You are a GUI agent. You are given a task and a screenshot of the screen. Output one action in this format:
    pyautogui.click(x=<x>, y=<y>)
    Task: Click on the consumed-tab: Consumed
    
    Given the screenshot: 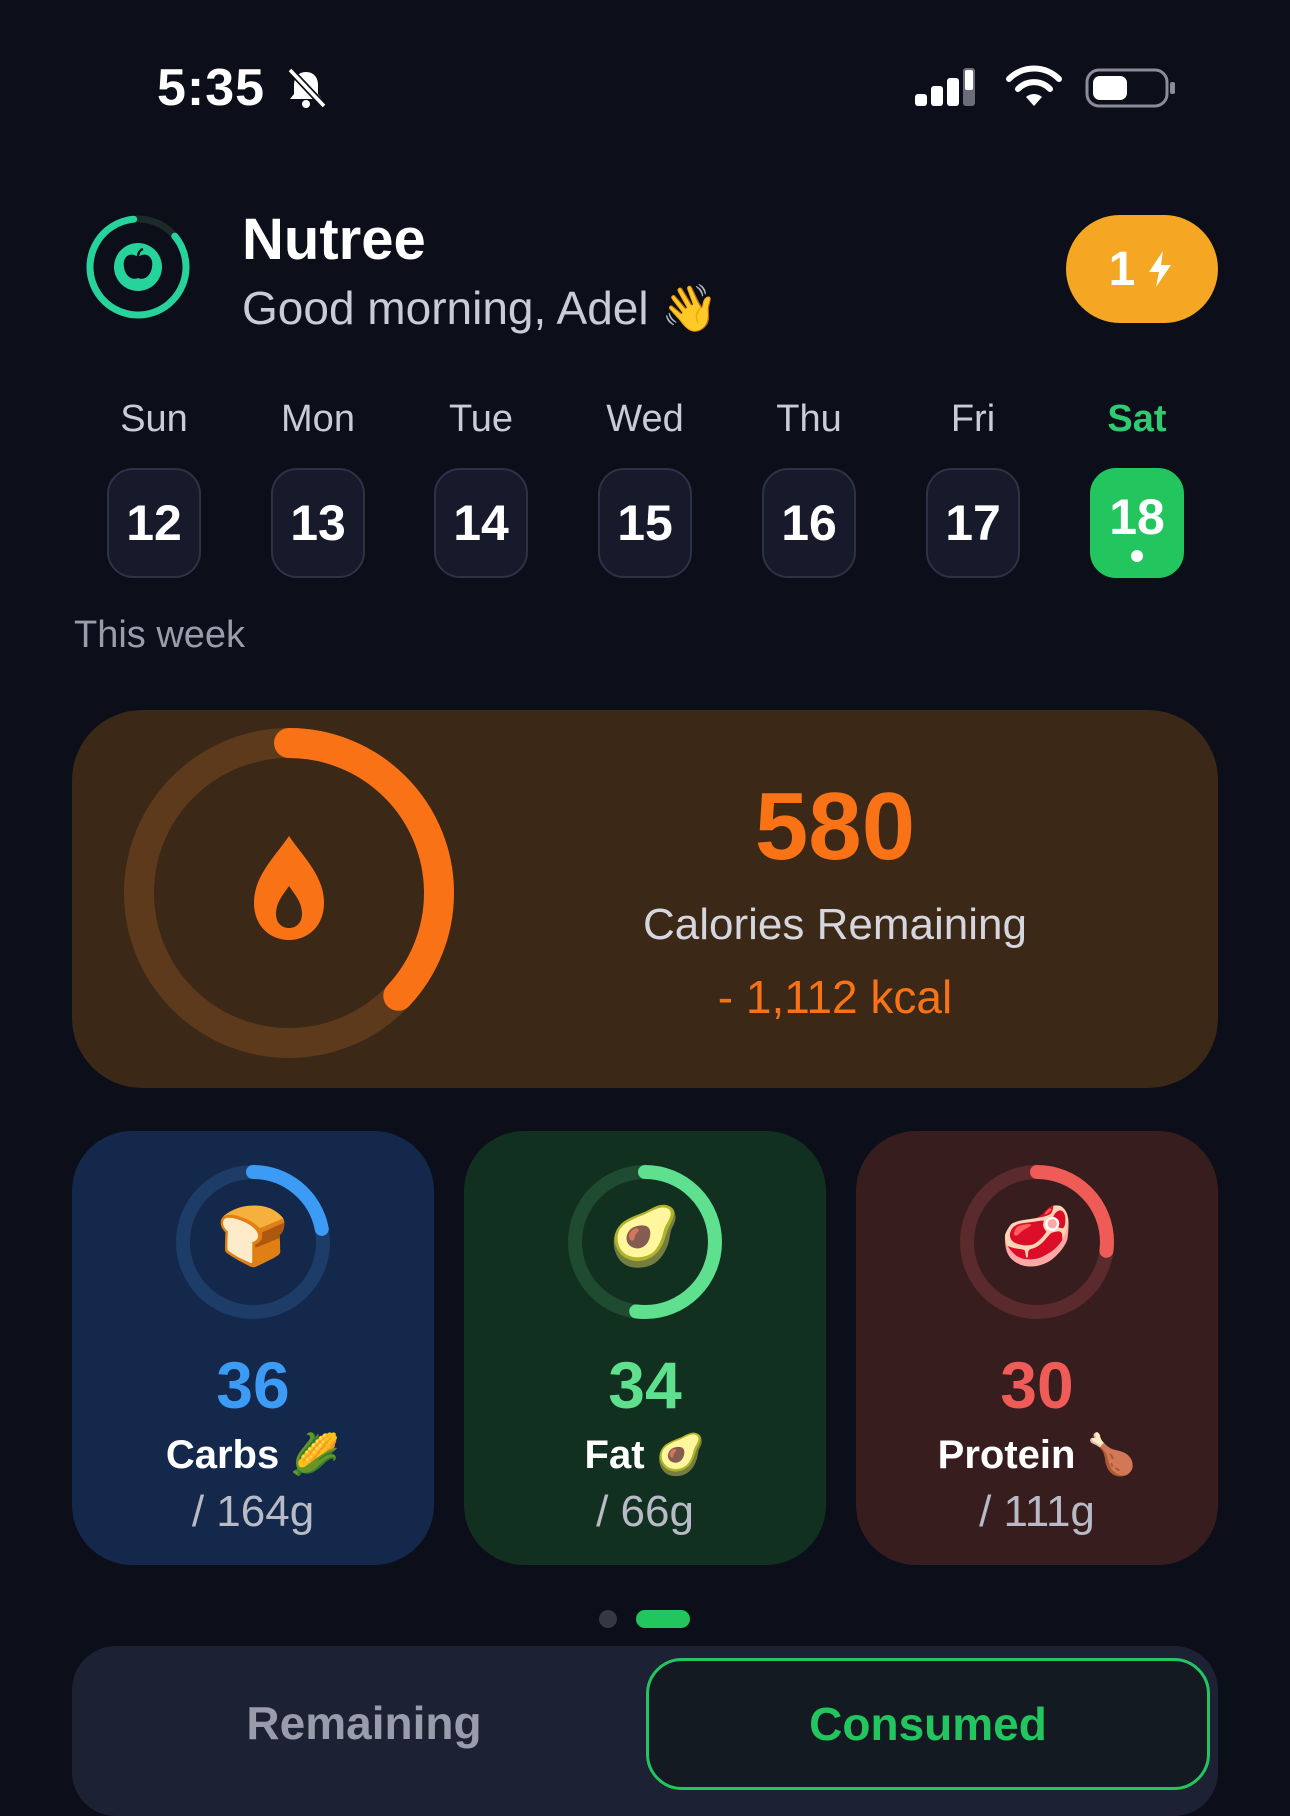 What is the action you would take?
    pyautogui.click(x=928, y=1724)
    